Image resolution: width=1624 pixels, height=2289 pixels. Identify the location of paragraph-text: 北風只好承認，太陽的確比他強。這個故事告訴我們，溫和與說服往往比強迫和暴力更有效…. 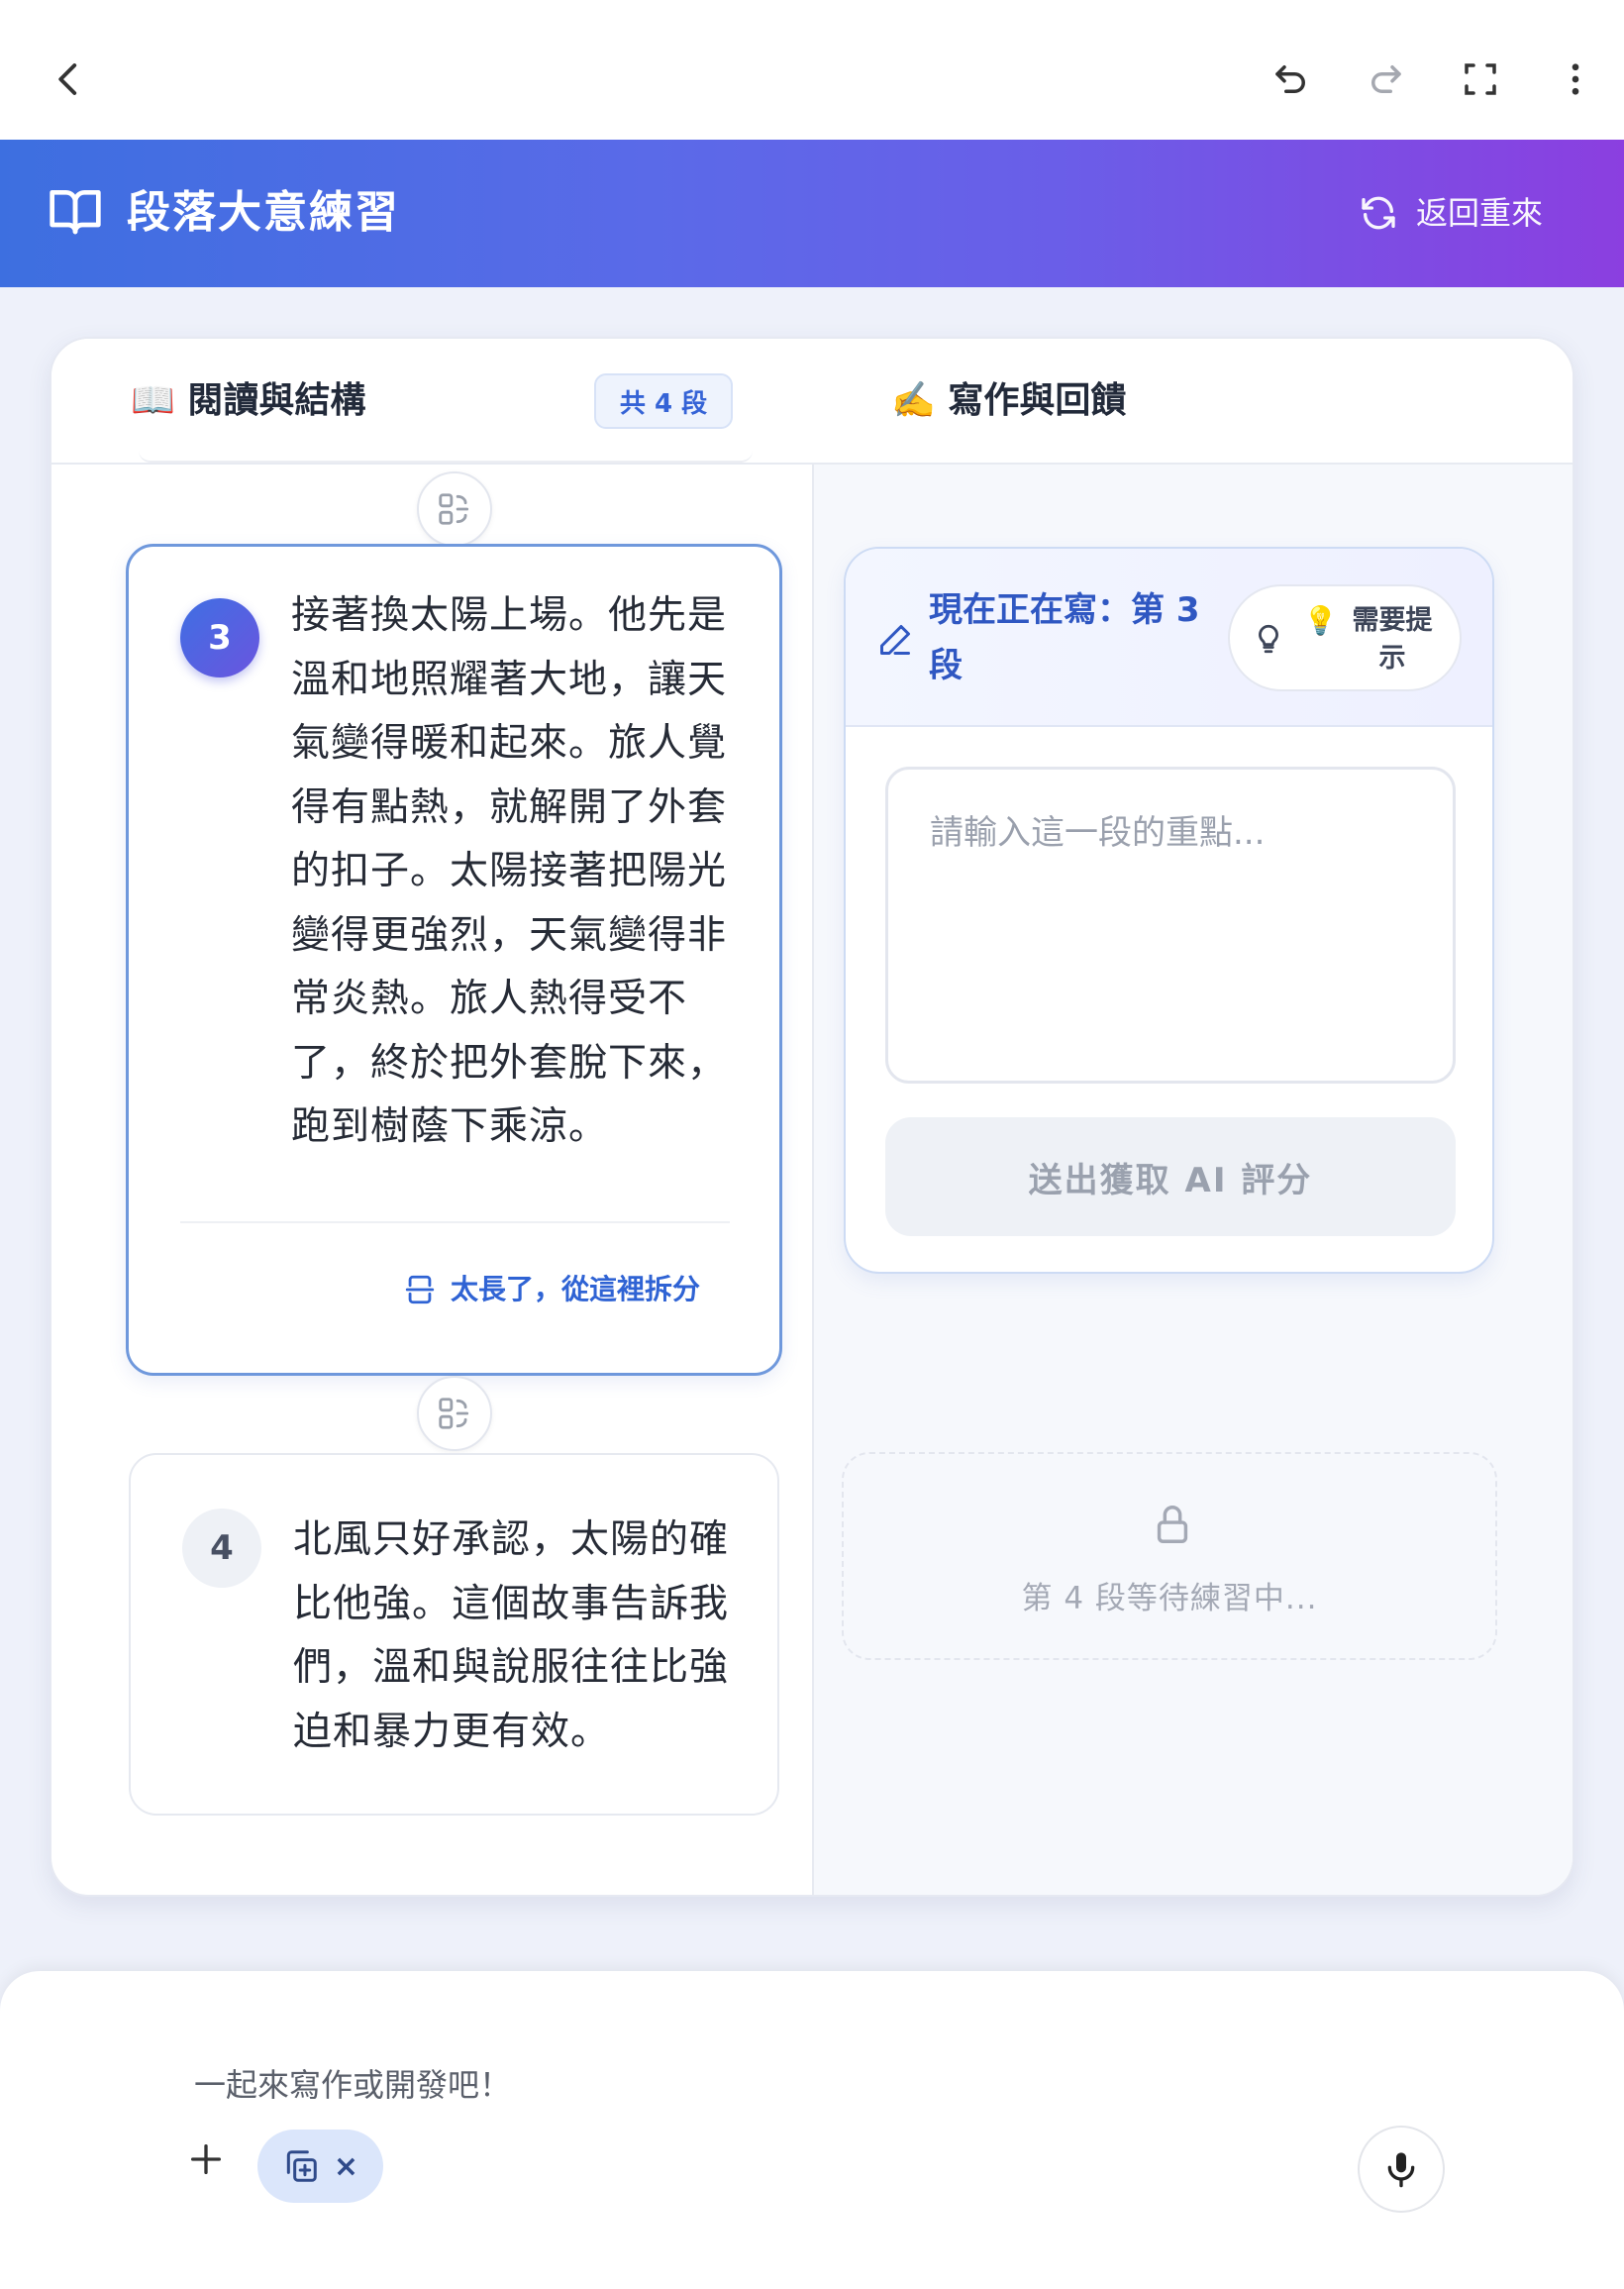
(511, 1635).